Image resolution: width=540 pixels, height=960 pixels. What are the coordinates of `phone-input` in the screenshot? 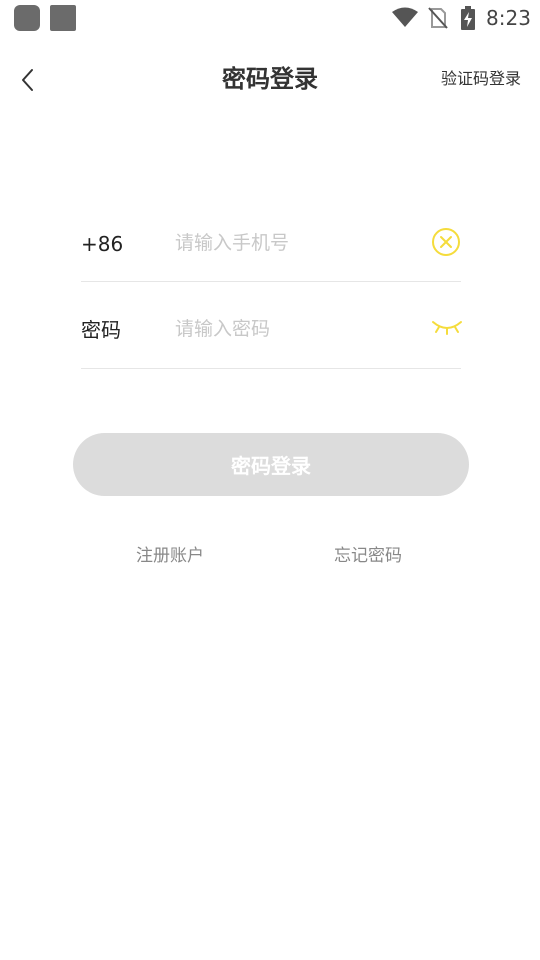 It's located at (295, 243).